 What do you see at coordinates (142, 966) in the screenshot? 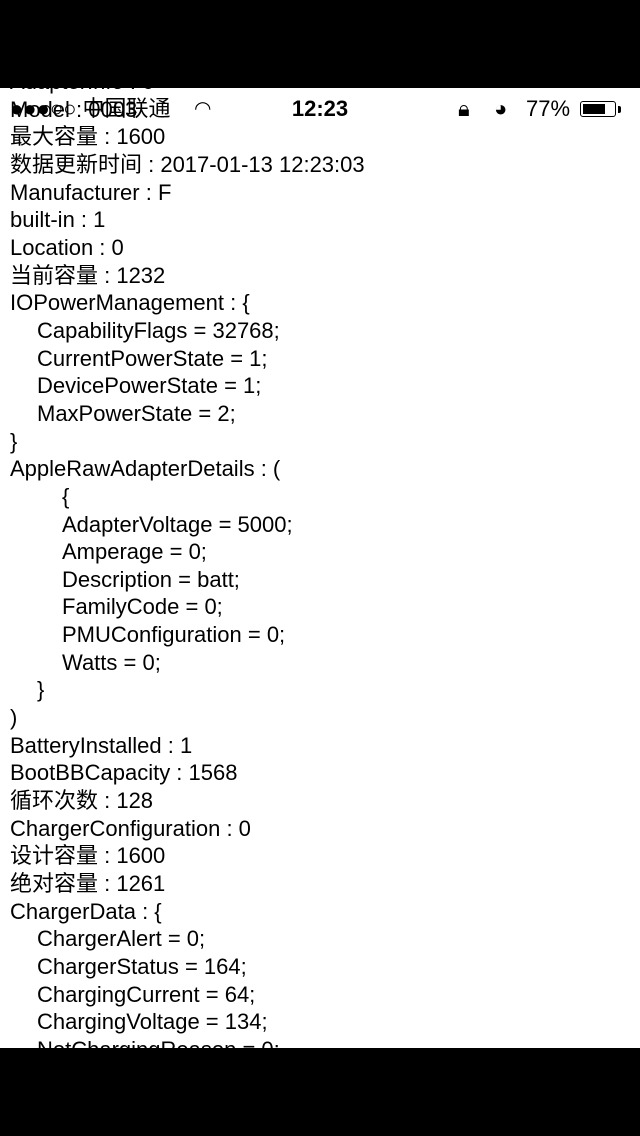
I see `info-line: ChargerStatus = 164;` at bounding box center [142, 966].